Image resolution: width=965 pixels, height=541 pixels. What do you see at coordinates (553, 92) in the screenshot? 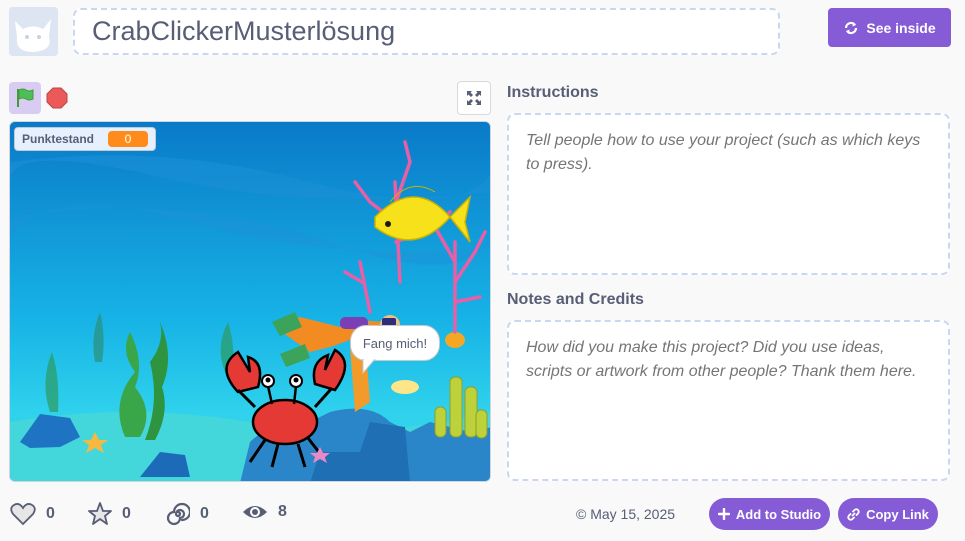
I see `instructions-heading: Instructions` at bounding box center [553, 92].